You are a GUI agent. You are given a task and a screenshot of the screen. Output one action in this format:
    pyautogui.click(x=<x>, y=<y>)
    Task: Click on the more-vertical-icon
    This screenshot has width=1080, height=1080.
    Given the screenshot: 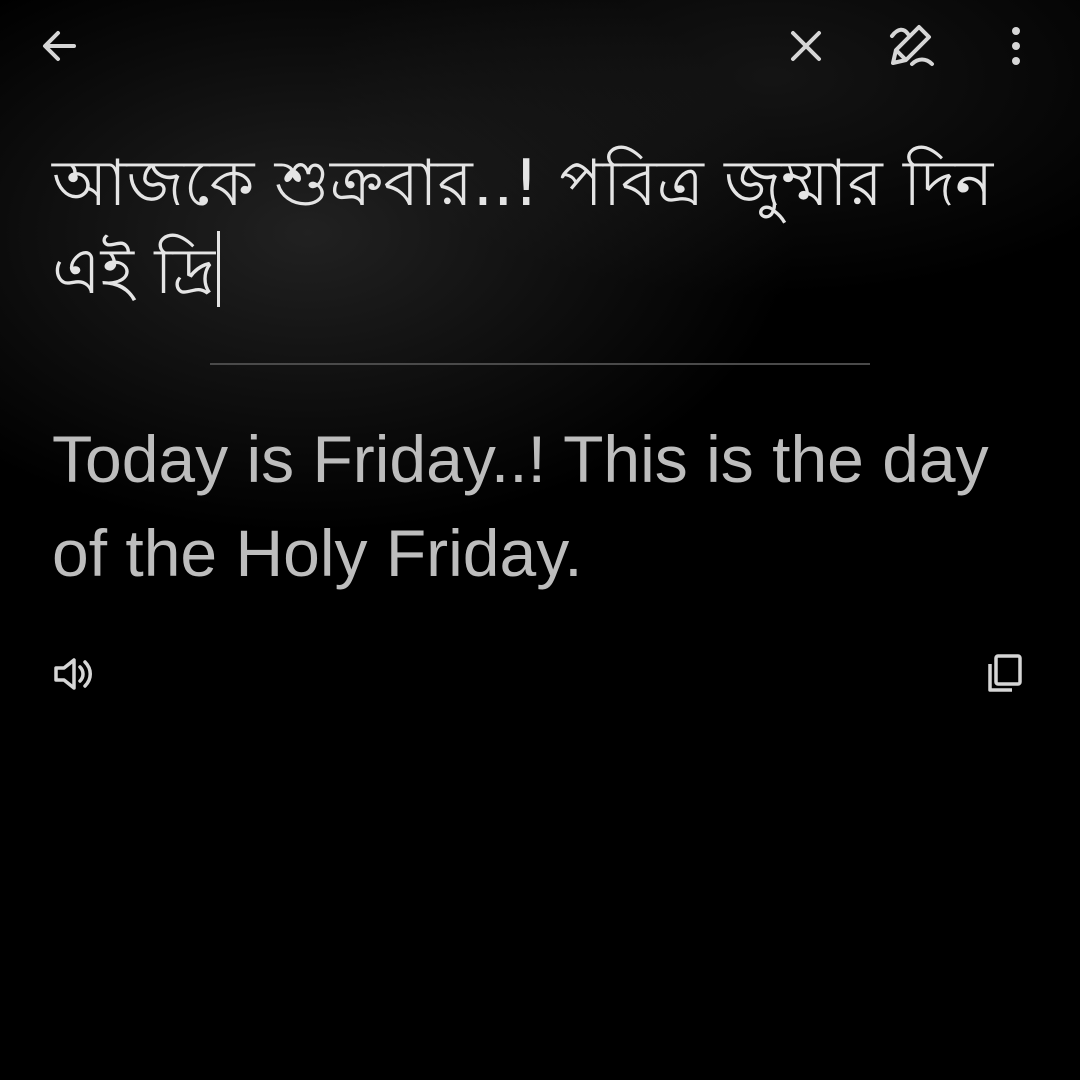 What is the action you would take?
    pyautogui.click(x=1016, y=46)
    